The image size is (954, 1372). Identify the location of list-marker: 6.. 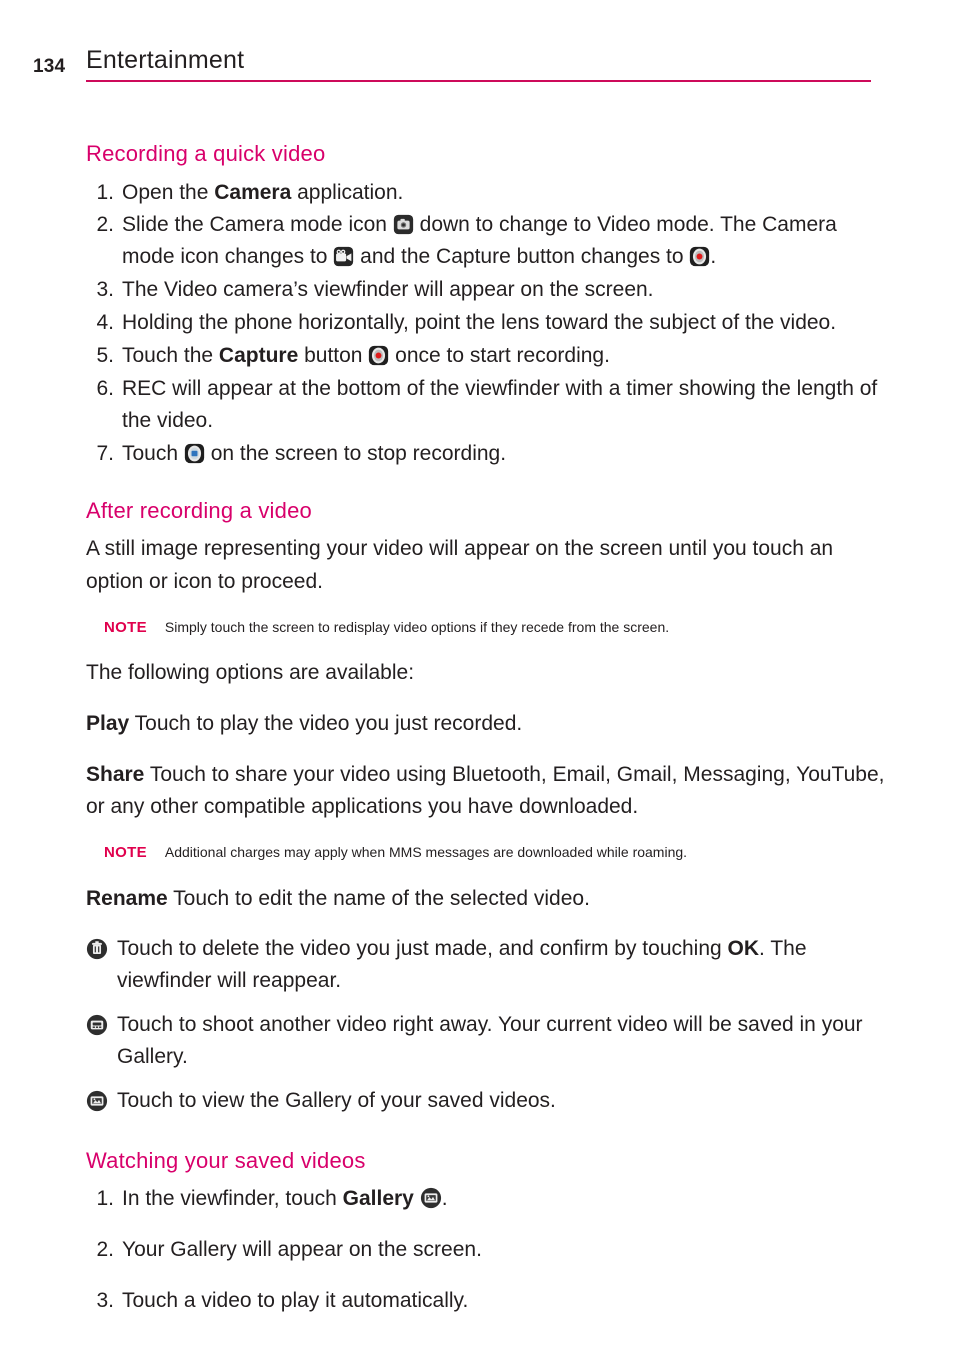
(105, 388).